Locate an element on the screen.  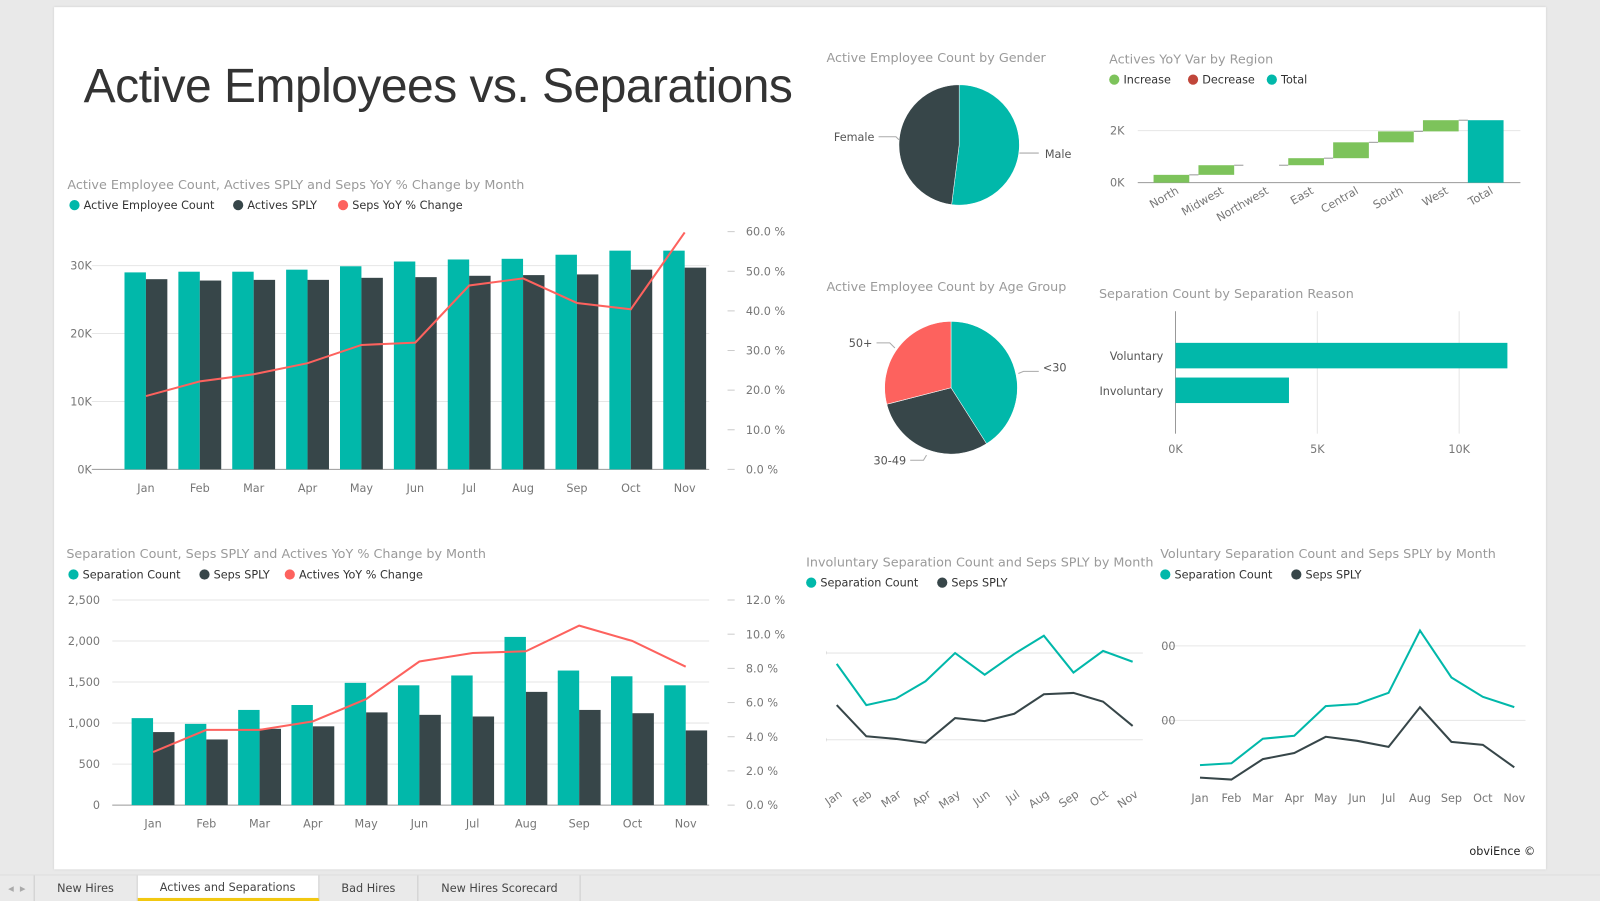
x-tick-label: Jun is located at coordinates (981, 798).